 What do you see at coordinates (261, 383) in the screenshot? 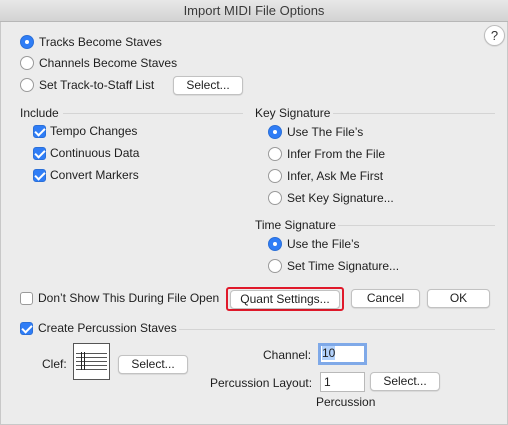
I see `percussion-layout-label: Percussion Layout:` at bounding box center [261, 383].